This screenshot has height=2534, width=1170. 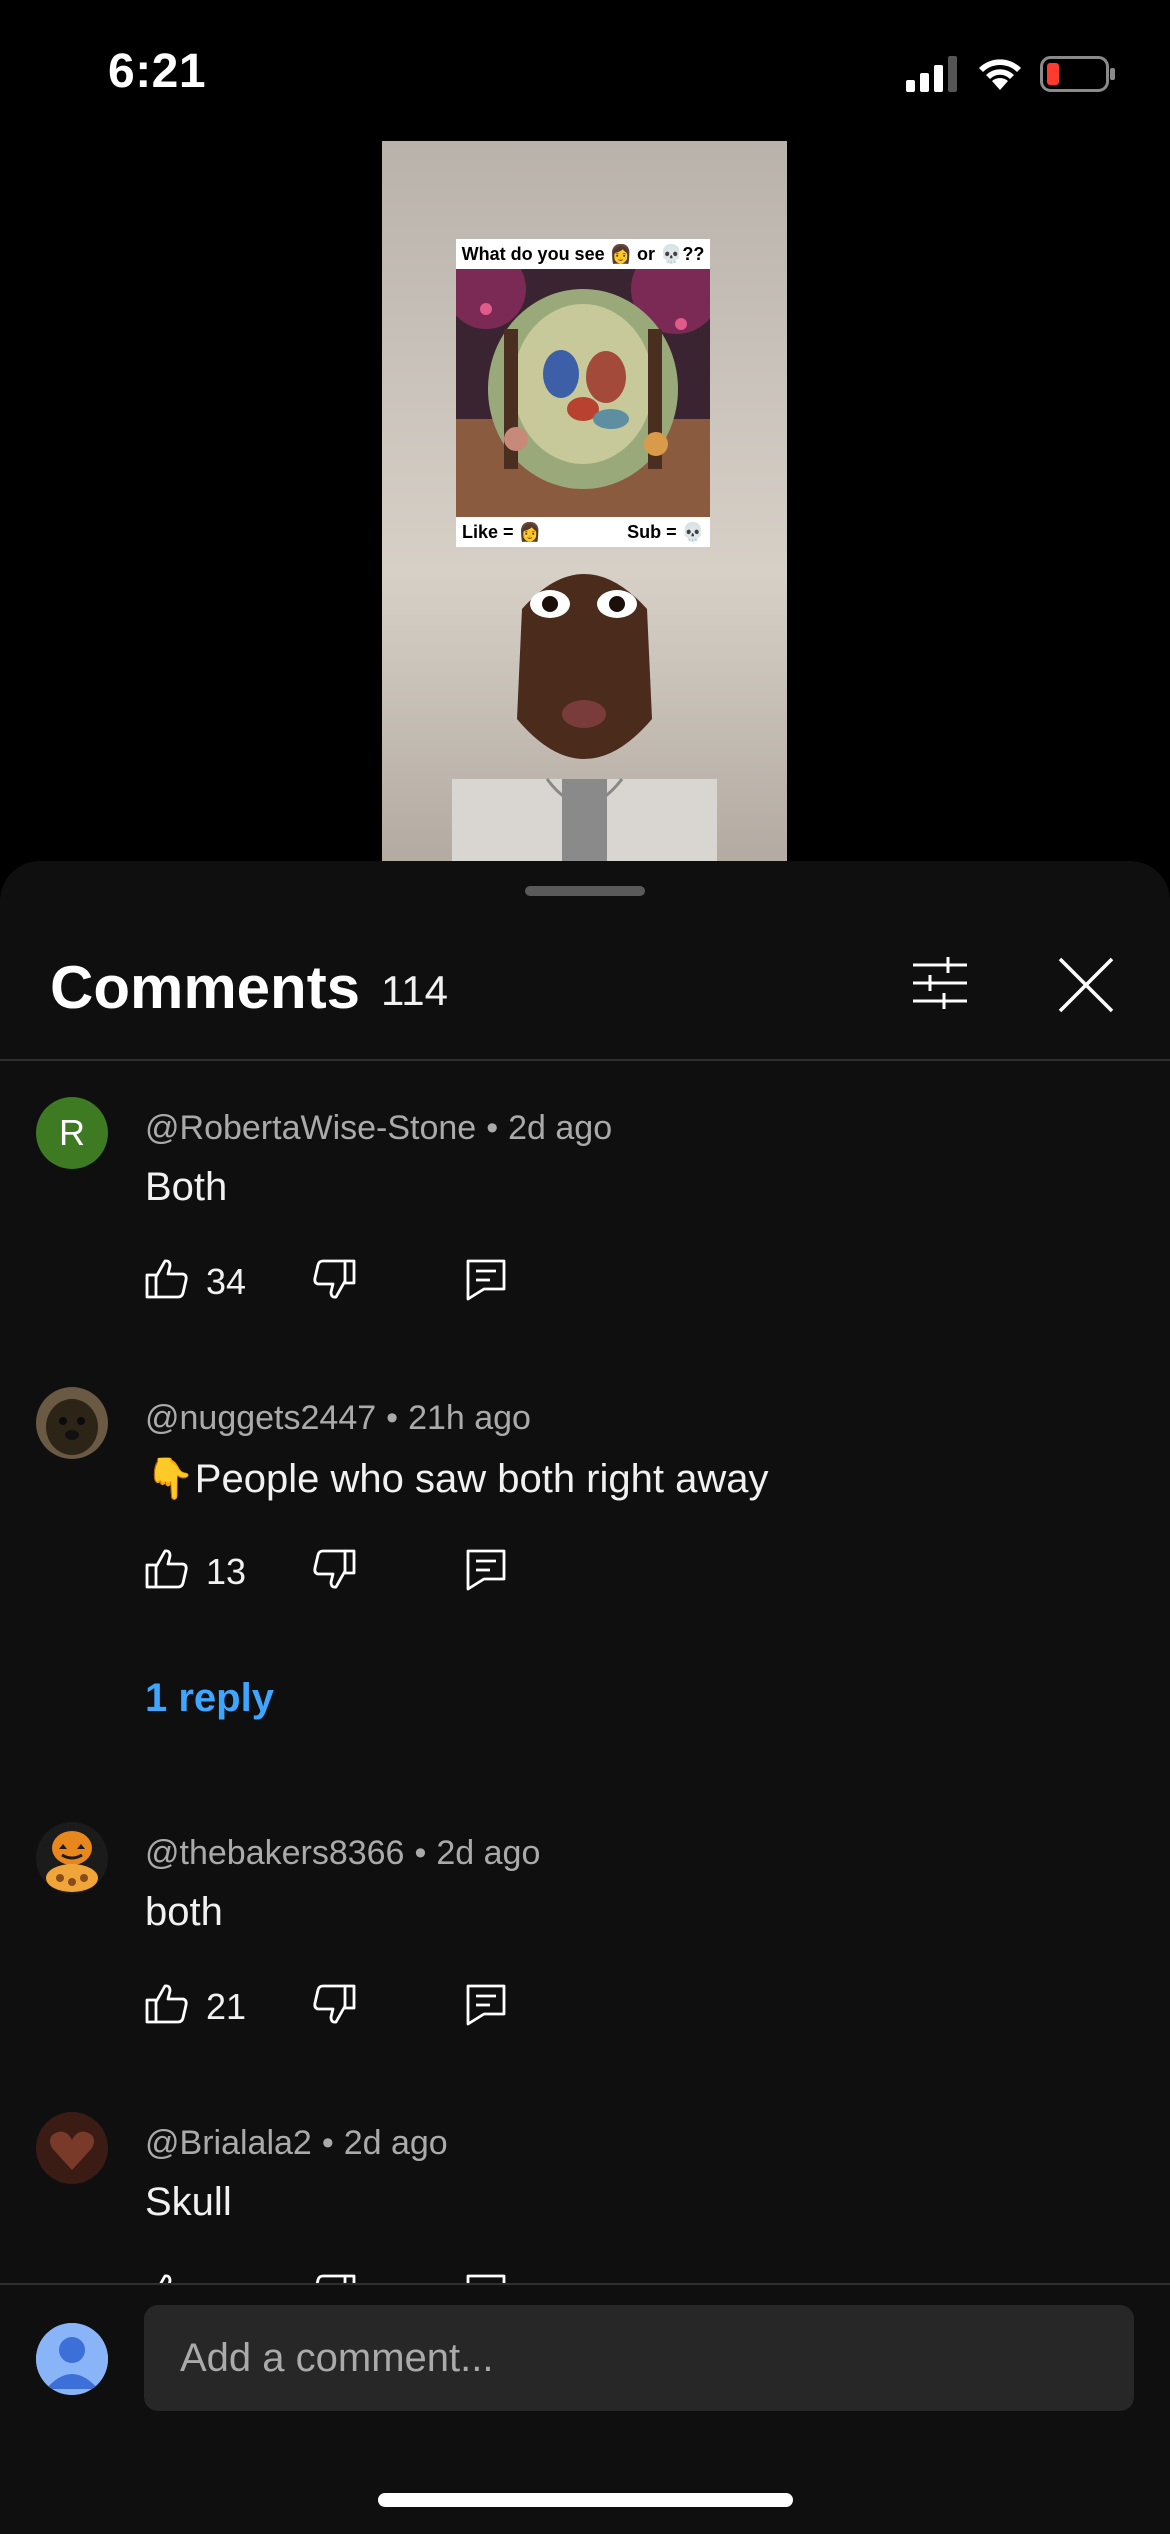 I want to click on sheet-drag-handle, so click(x=585, y=891).